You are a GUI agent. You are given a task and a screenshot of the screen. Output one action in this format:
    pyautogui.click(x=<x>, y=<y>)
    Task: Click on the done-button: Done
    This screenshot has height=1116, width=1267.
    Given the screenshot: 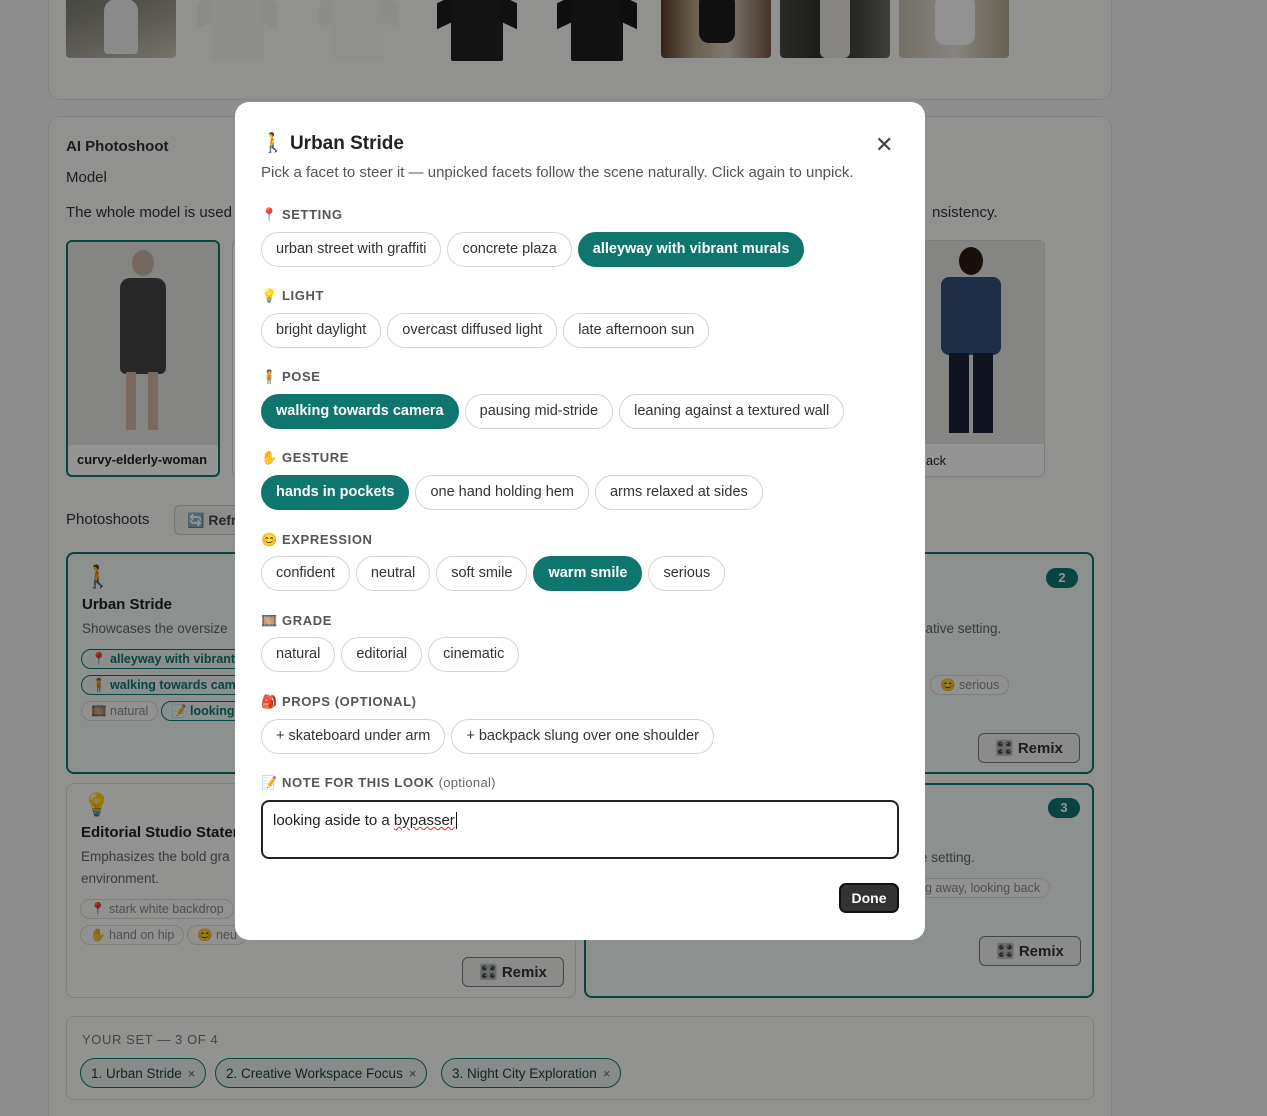 What is the action you would take?
    pyautogui.click(x=869, y=898)
    